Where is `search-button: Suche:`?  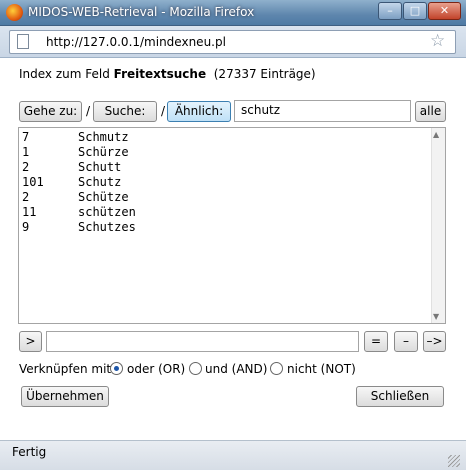
search-button: Suche: is located at coordinates (125, 111).